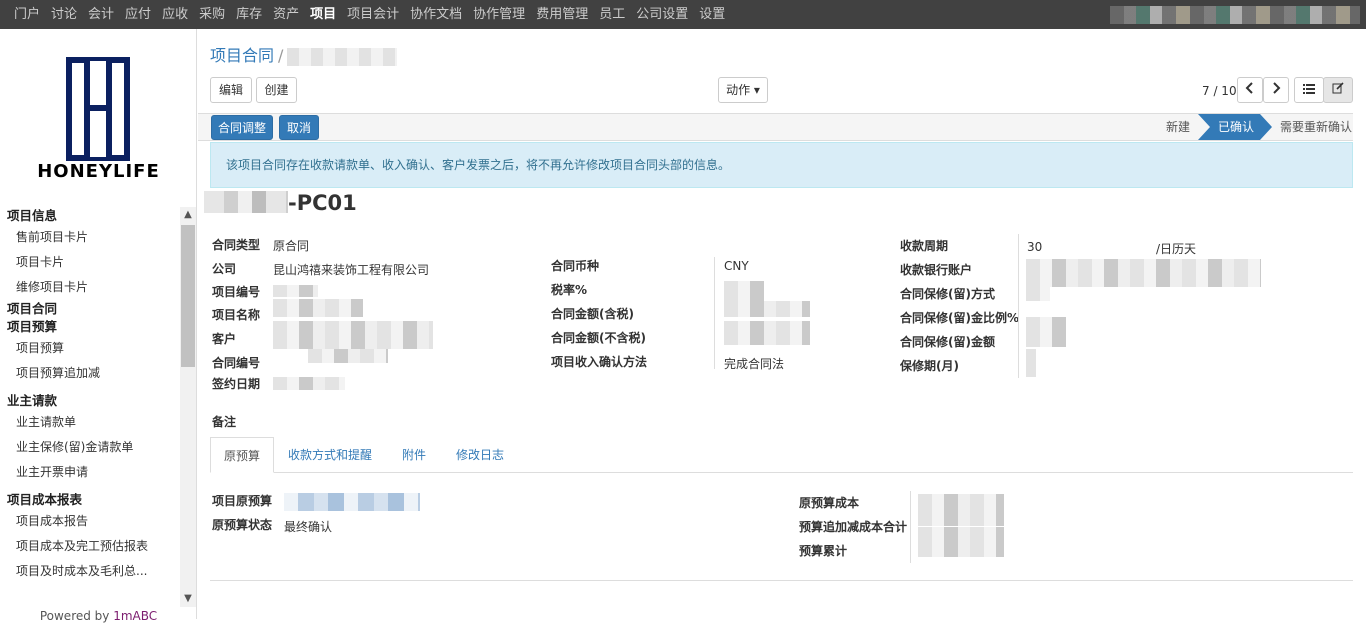 This screenshot has height=623, width=1366. What do you see at coordinates (90, 216) in the screenshot?
I see `sidebar-section-title: 项目信息` at bounding box center [90, 216].